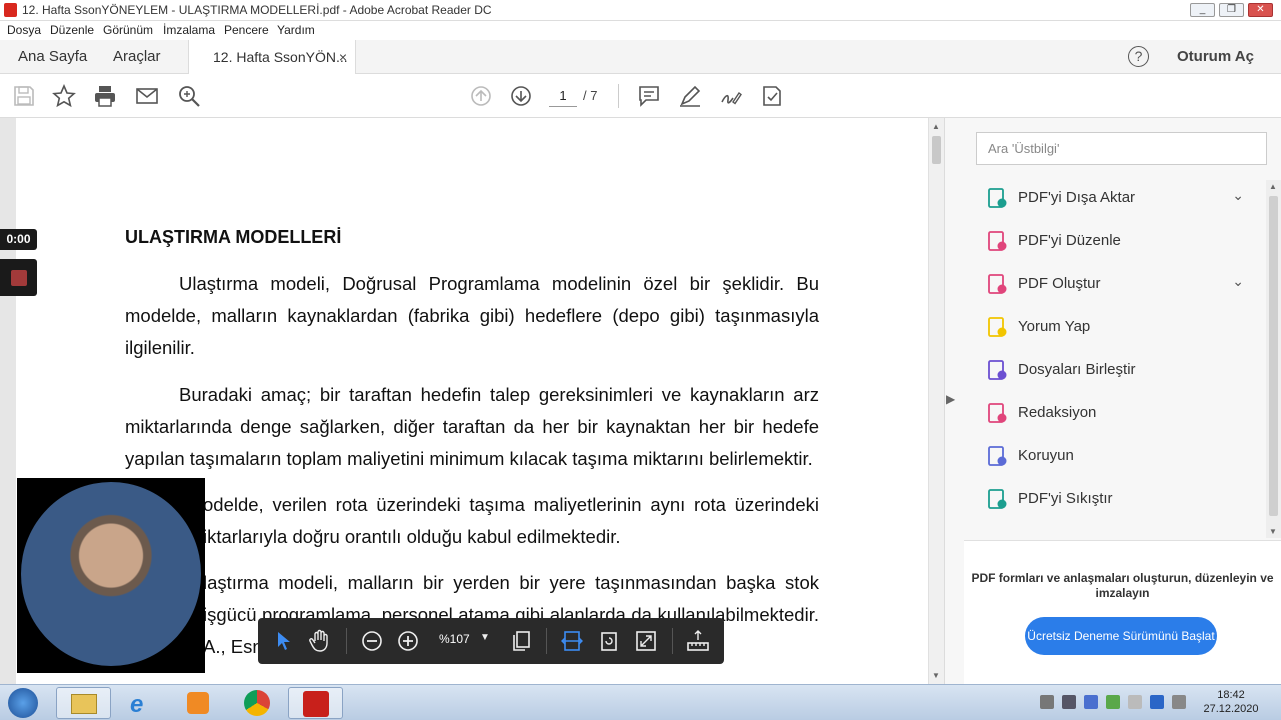  I want to click on tool-item: PDF Oluştur ⌄, so click(1115, 284).